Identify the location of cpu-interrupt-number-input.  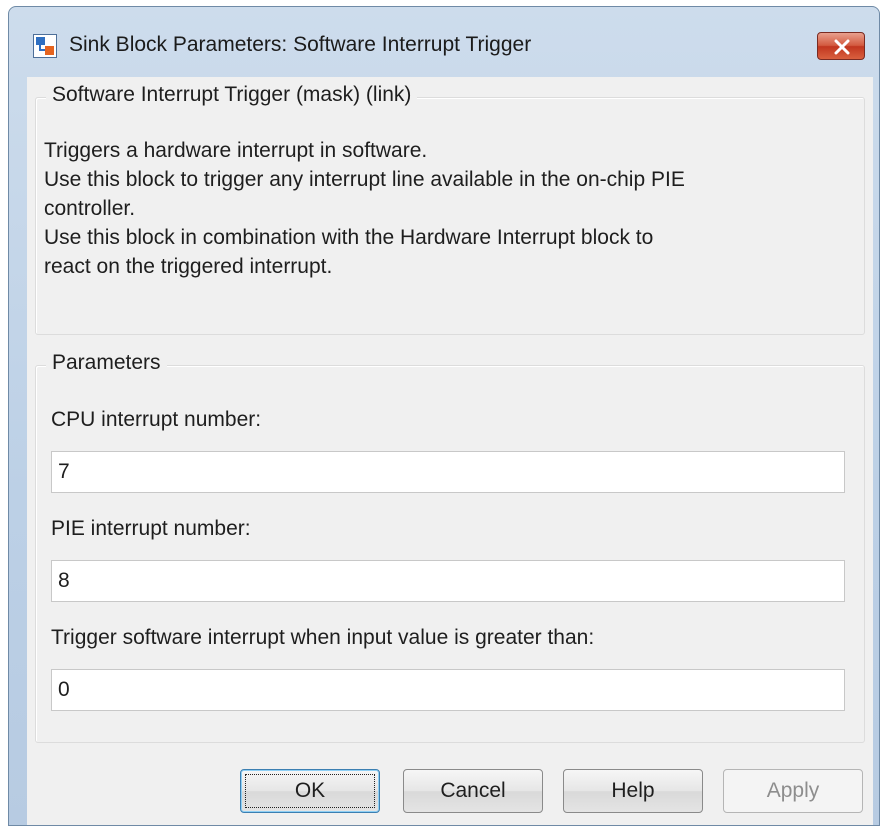
(448, 472).